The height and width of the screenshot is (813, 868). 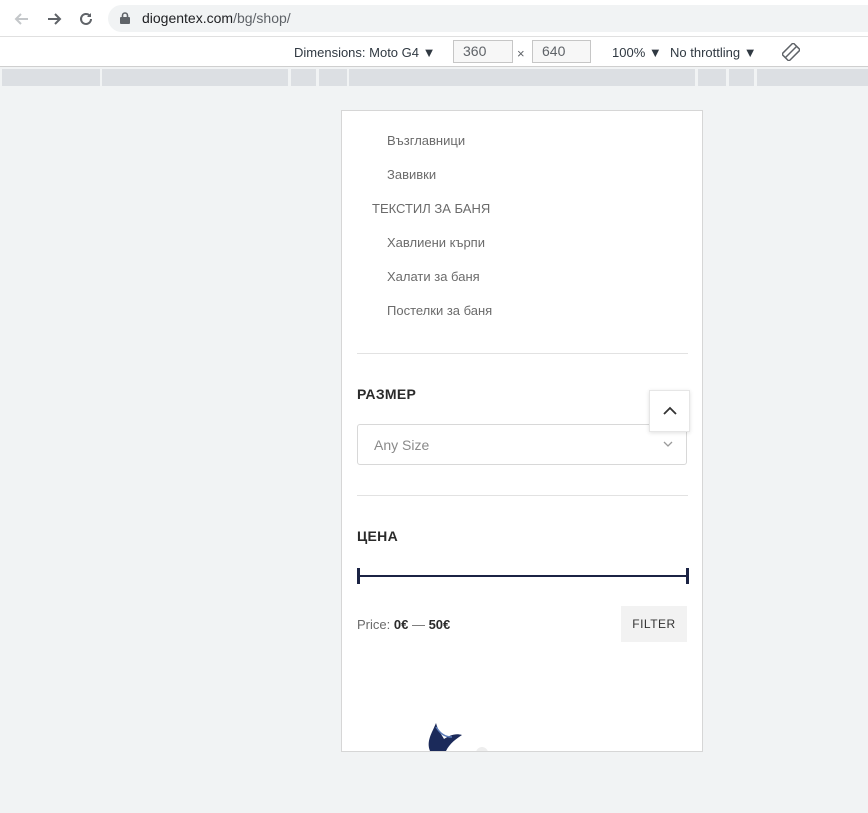 What do you see at coordinates (431, 208) in the screenshot?
I see `category-link-bath-textile: ТЕКСТИЛ ЗА БАНЯ` at bounding box center [431, 208].